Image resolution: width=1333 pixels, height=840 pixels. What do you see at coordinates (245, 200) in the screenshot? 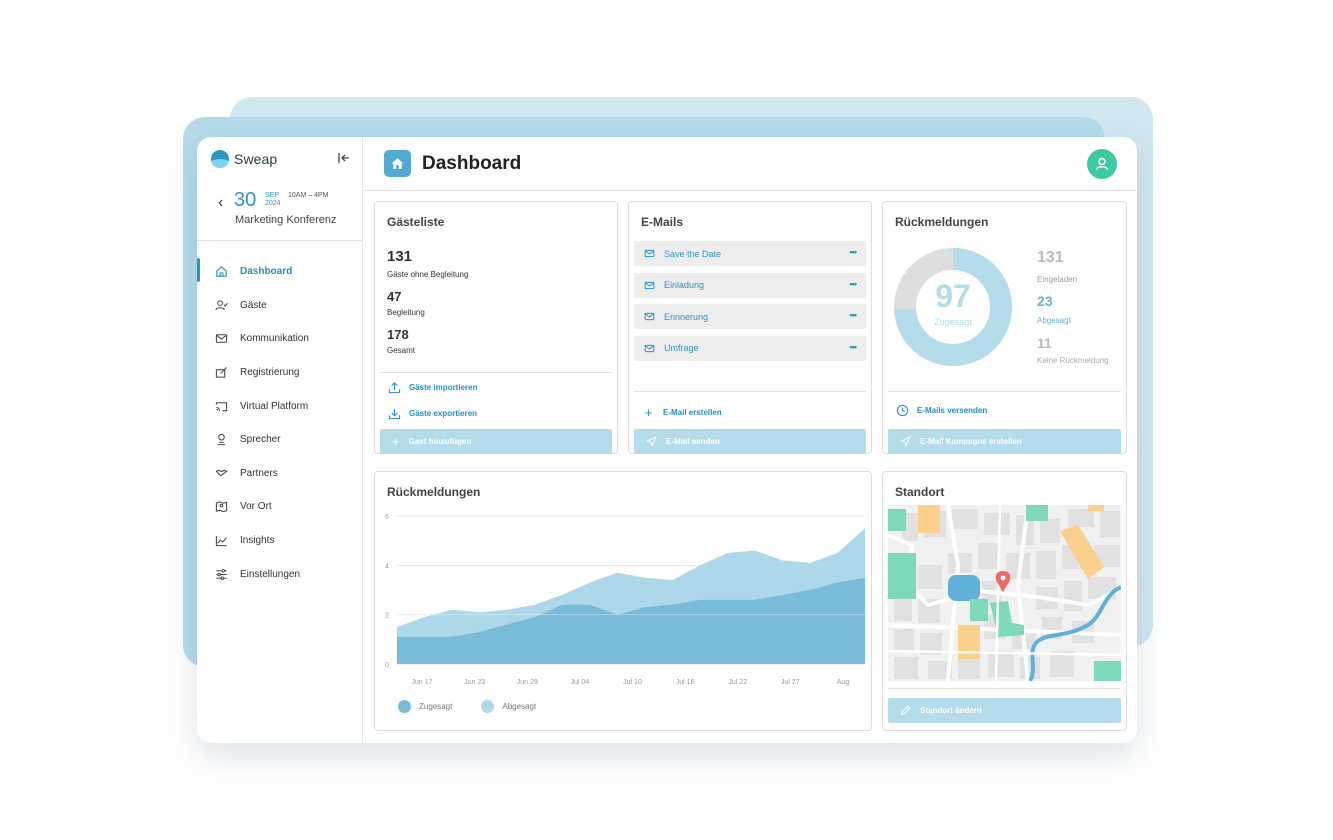
I see `event-day: 30` at bounding box center [245, 200].